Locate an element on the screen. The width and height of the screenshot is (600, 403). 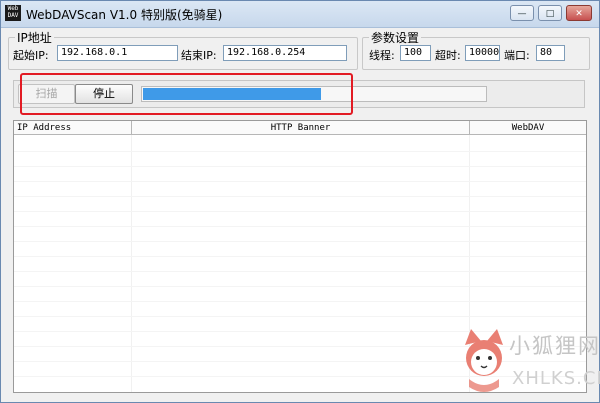
watermark-en-text: XHLKS.CN is located at coordinates (556, 378).